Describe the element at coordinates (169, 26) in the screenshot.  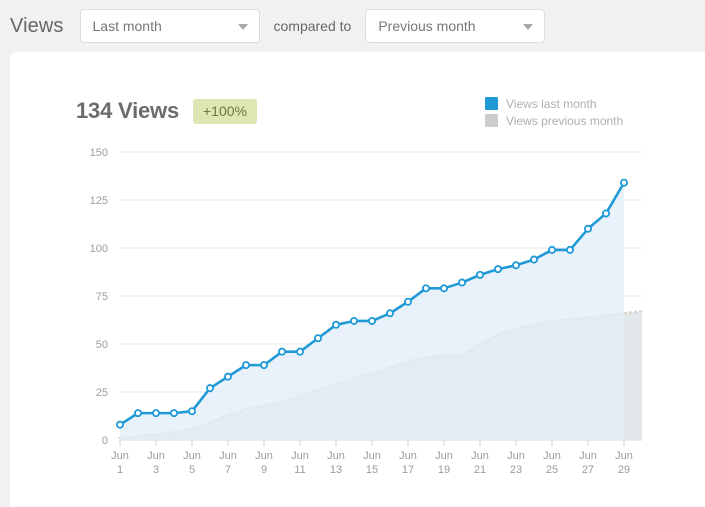
I see `date-range-select: Last month` at that location.